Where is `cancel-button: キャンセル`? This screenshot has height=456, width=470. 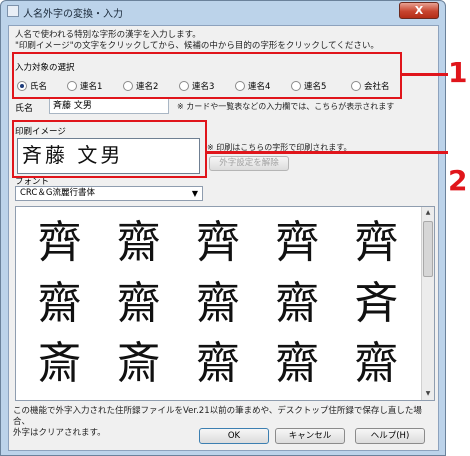
cancel-button: キャンセル is located at coordinates (310, 436).